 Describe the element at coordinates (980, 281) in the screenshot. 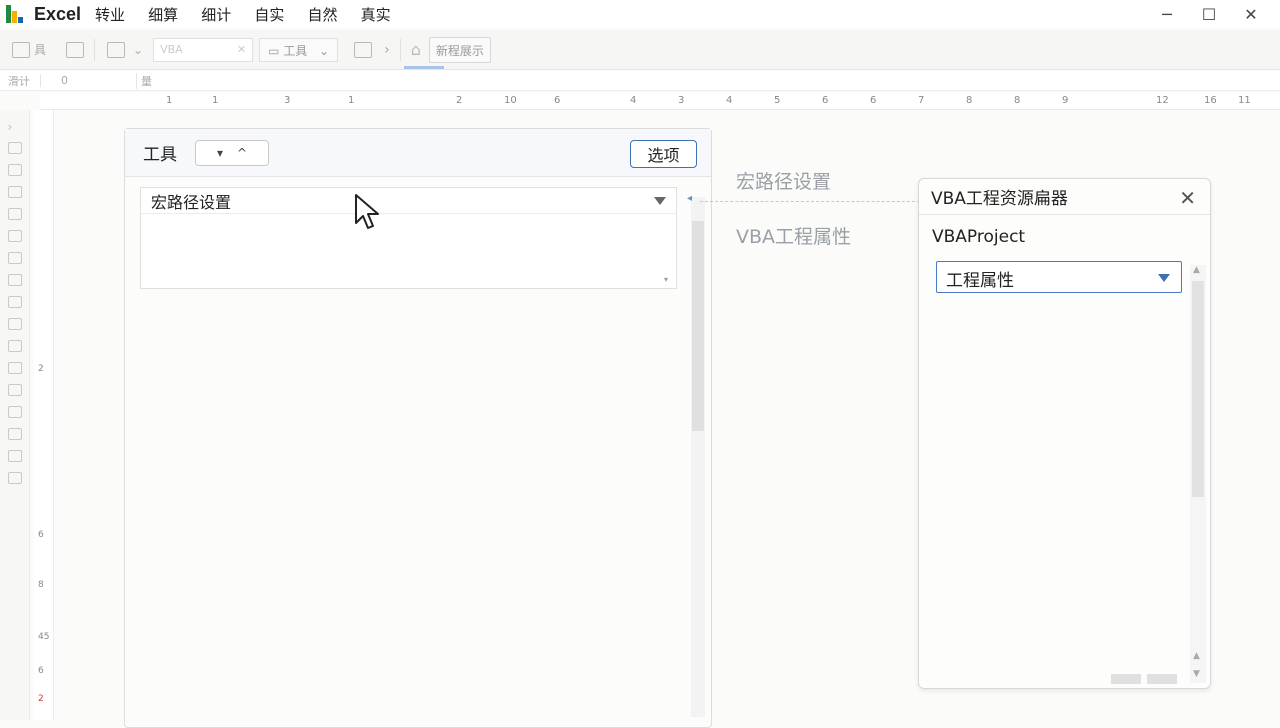

I see `select-value: 工程属性` at that location.